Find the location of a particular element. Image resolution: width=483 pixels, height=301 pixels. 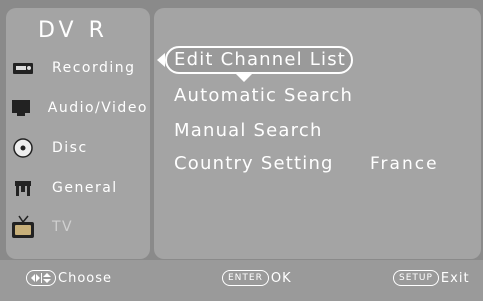

sidebar-item-disc: Disc is located at coordinates (78, 148).